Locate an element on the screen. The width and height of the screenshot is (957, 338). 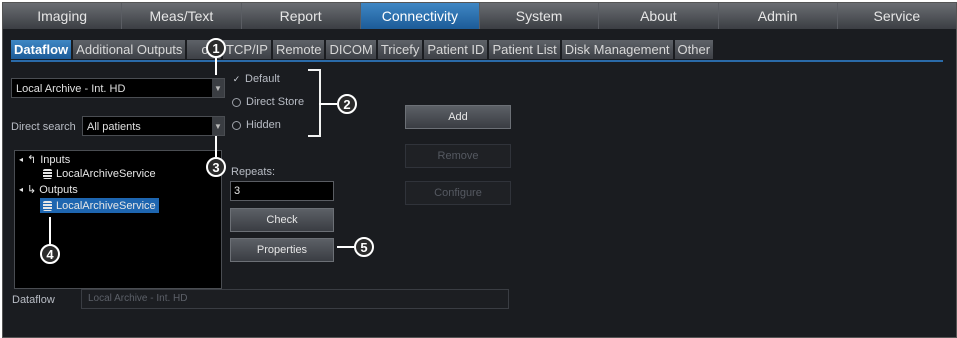
subtab-underline is located at coordinates (477, 61).